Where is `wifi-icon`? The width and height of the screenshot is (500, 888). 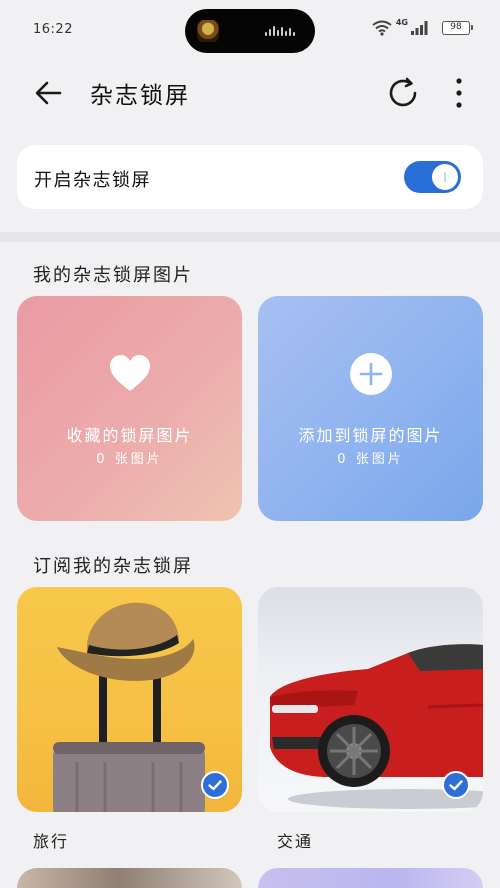
wifi-icon is located at coordinates (382, 28).